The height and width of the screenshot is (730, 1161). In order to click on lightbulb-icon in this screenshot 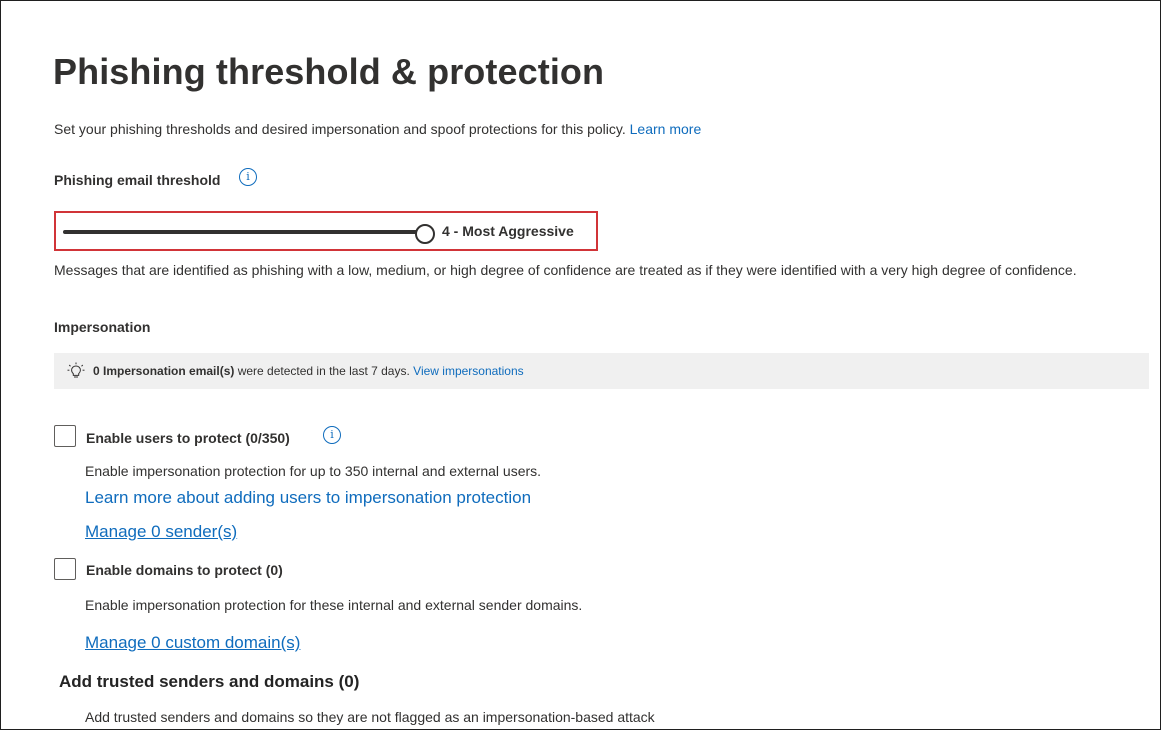, I will do `click(76, 373)`.